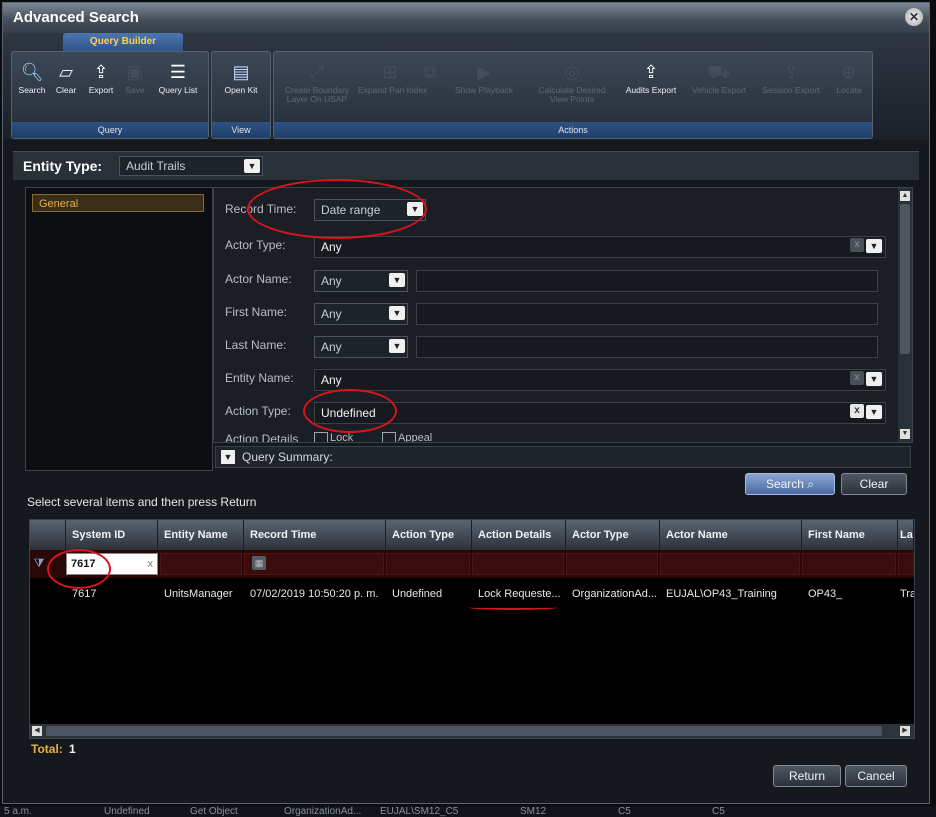 The image size is (936, 817). What do you see at coordinates (101, 84) in the screenshot?
I see `ribbon-export-button: ⇪ Export` at bounding box center [101, 84].